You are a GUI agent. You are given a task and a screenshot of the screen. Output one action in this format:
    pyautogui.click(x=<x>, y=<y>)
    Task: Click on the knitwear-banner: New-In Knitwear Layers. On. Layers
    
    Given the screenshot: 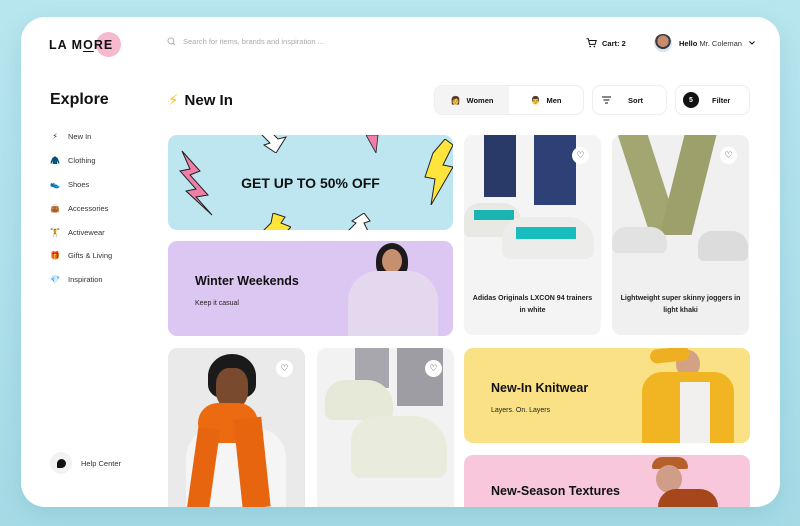 What is the action you would take?
    pyautogui.click(x=607, y=395)
    